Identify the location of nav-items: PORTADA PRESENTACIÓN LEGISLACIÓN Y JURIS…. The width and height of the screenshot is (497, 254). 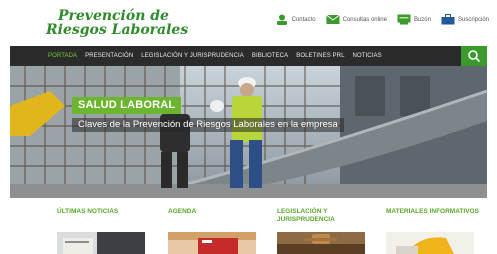
(215, 56).